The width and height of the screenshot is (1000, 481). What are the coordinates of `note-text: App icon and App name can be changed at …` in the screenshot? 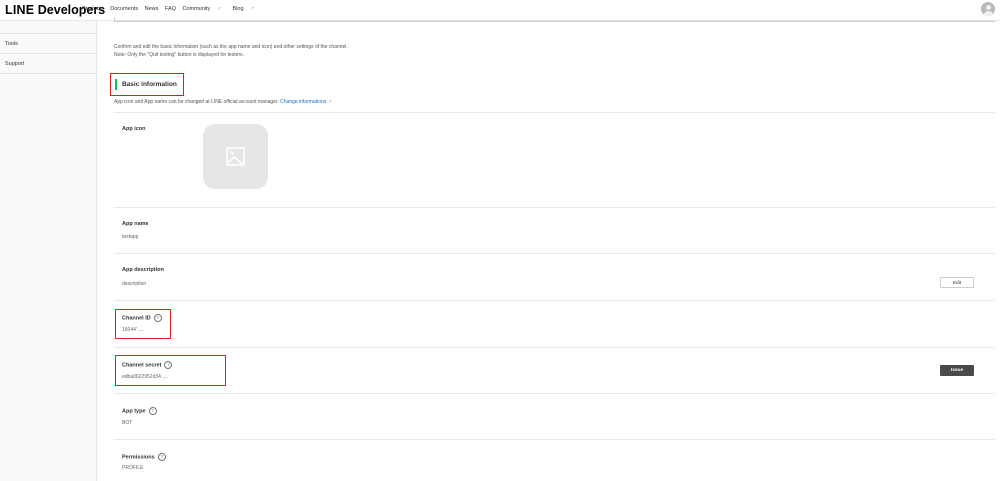 It's located at (196, 102).